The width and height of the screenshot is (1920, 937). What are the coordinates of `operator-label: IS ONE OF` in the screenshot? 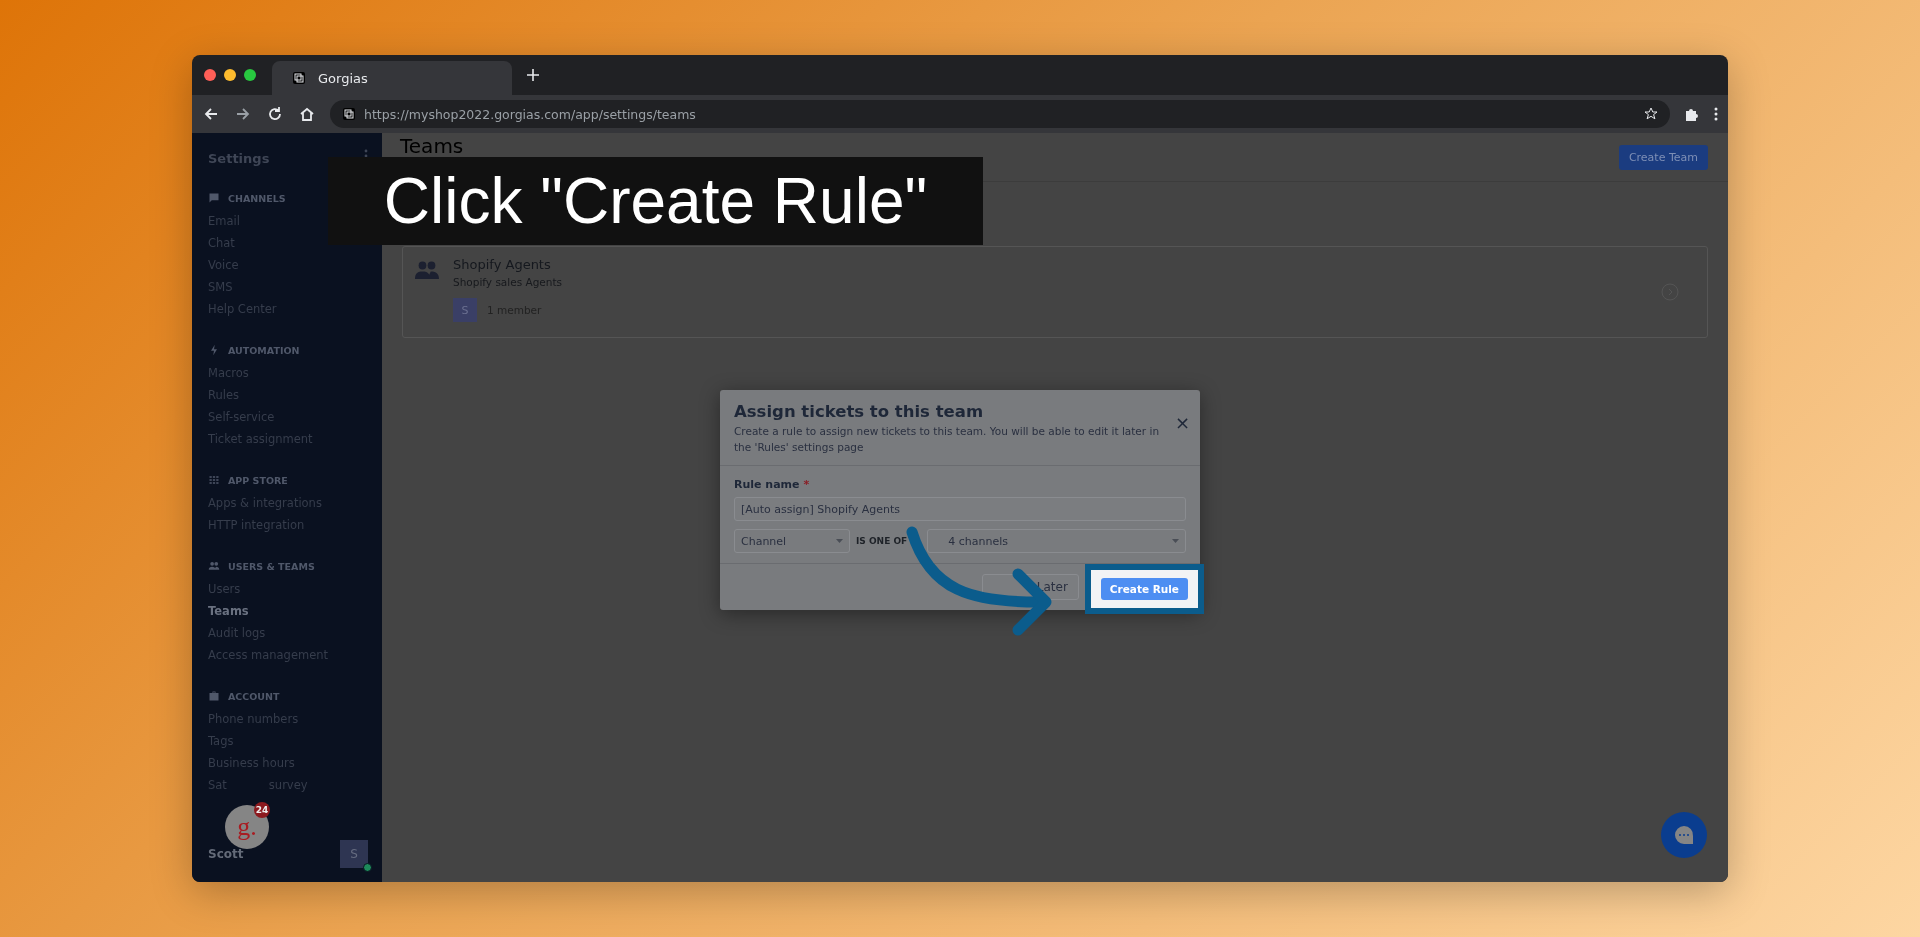 It's located at (882, 541).